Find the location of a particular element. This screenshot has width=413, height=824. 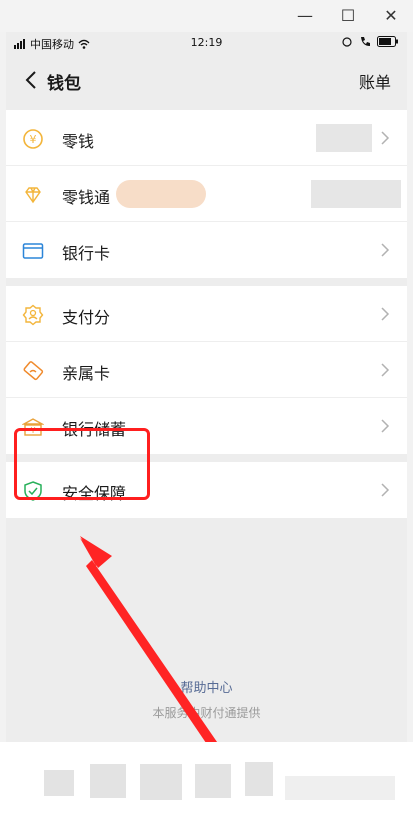

annotation-arrow is located at coordinates (165, 666).